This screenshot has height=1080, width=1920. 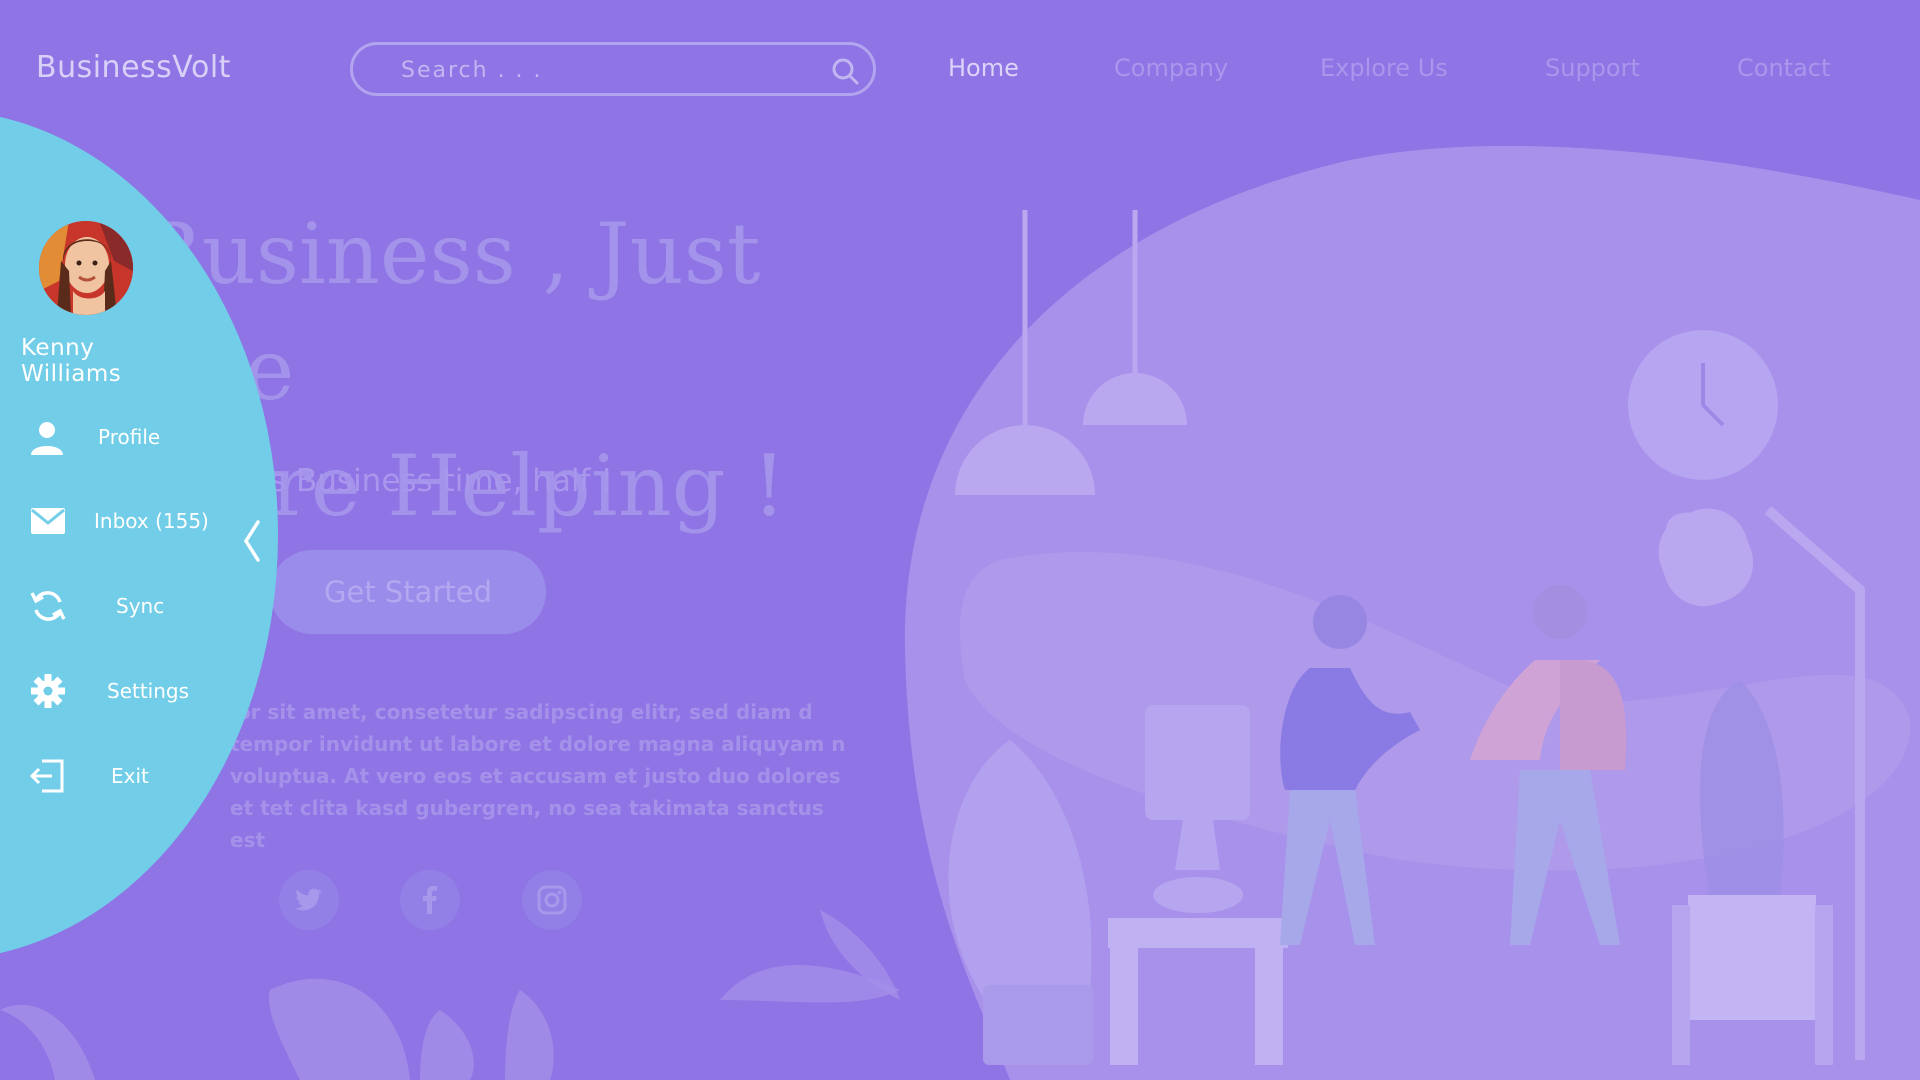 I want to click on user-photo, so click(x=86, y=268).